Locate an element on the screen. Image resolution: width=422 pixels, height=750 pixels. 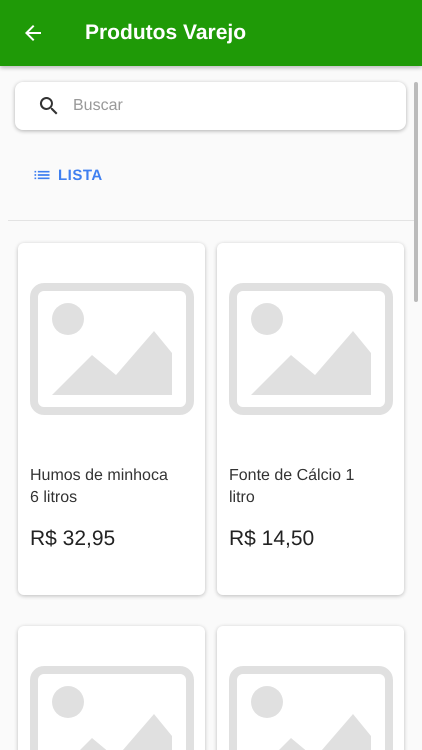
product-name: Fonte de Cálcio 1 litro is located at coordinates (292, 487).